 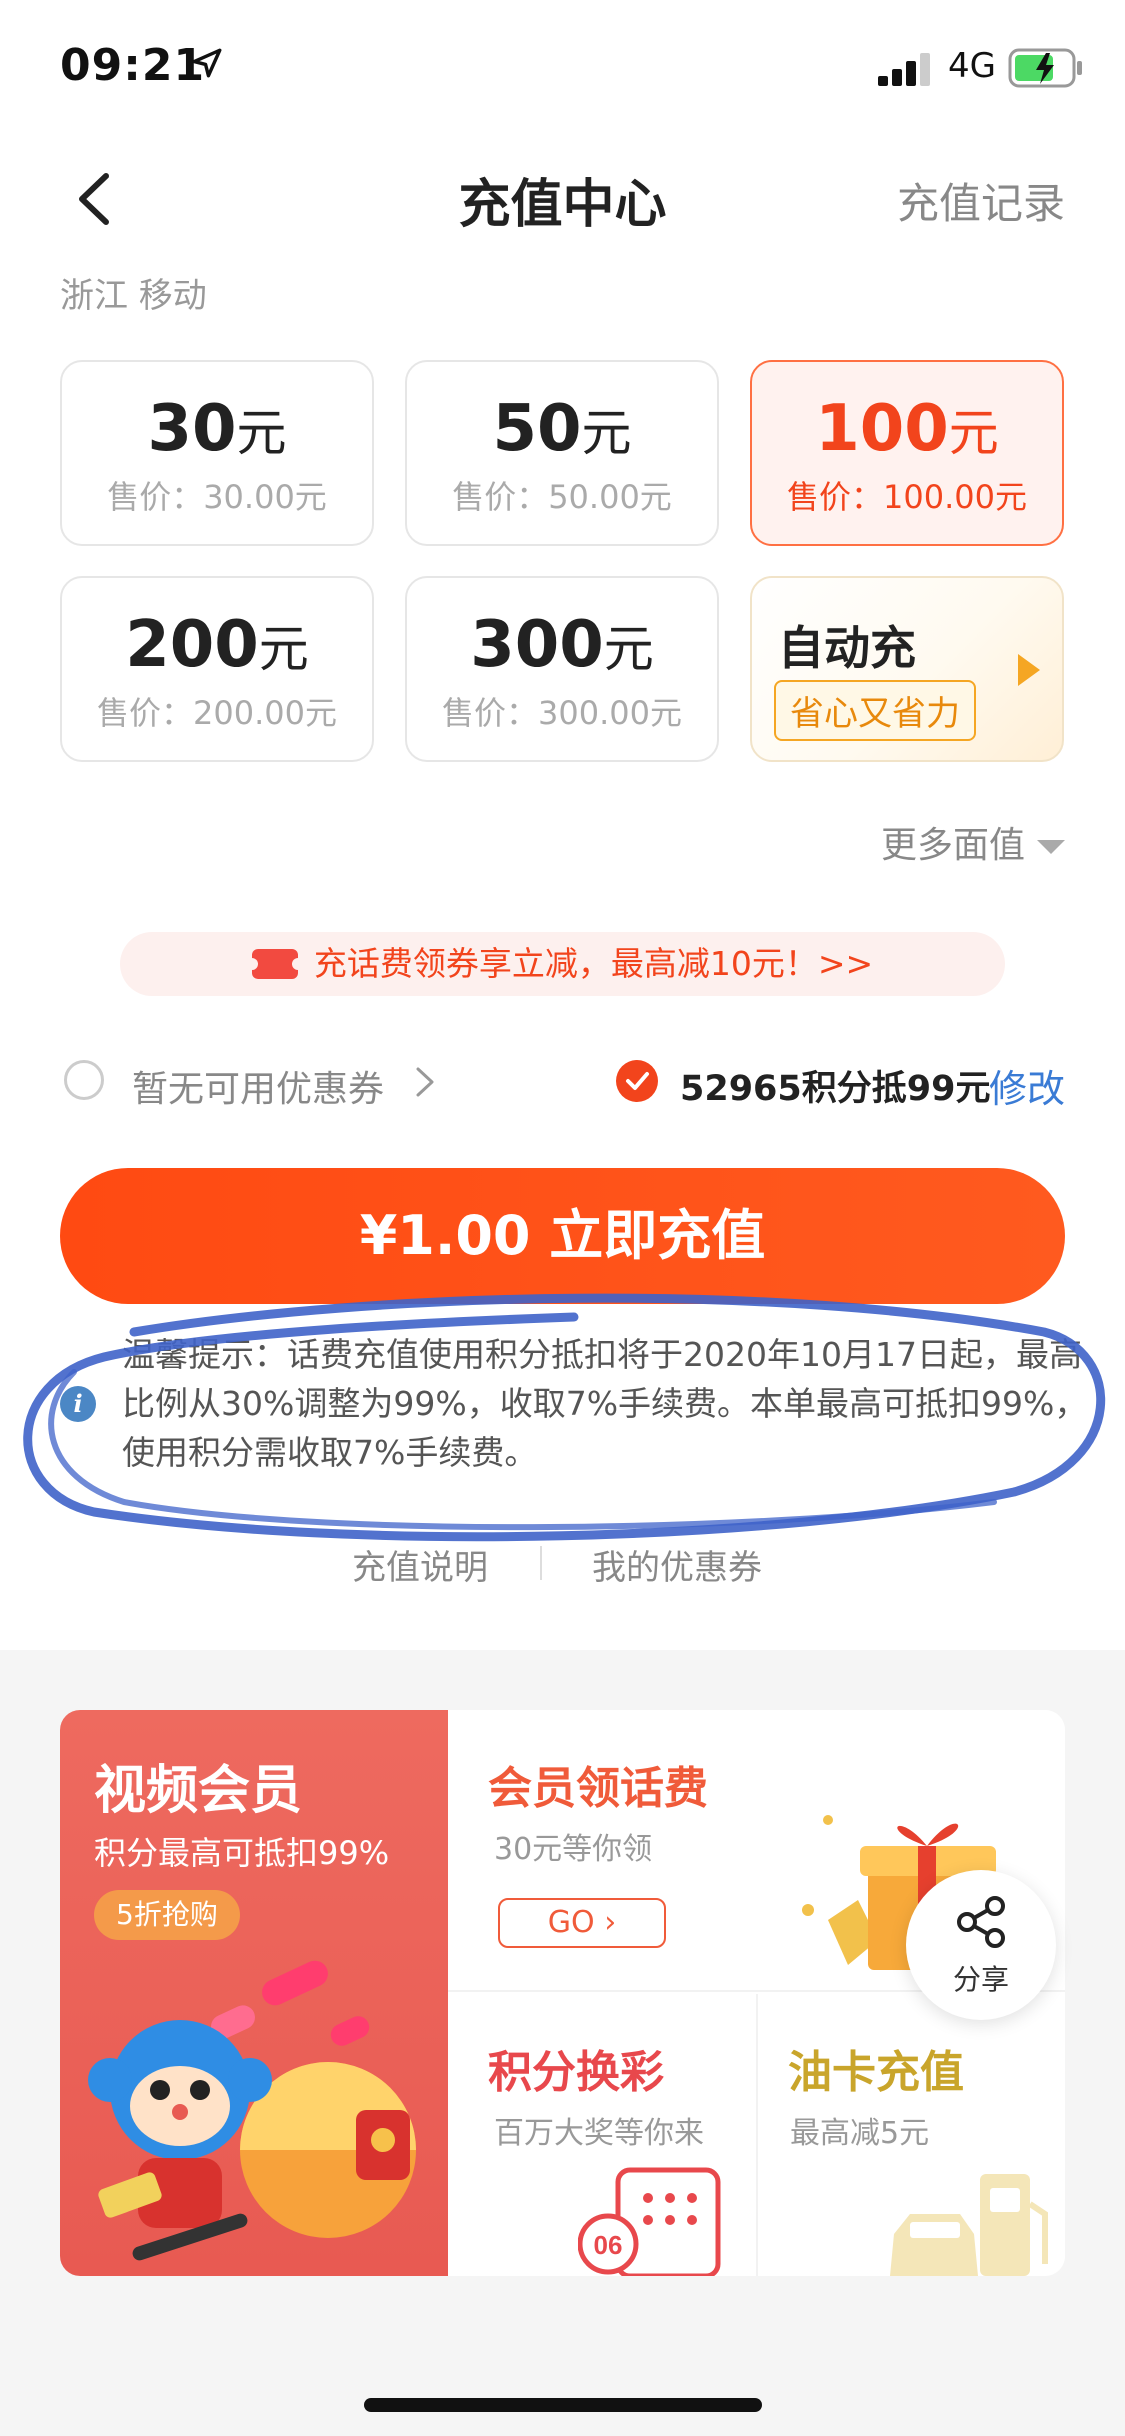 I want to click on denomination-amount: 100元, so click(x=907, y=429).